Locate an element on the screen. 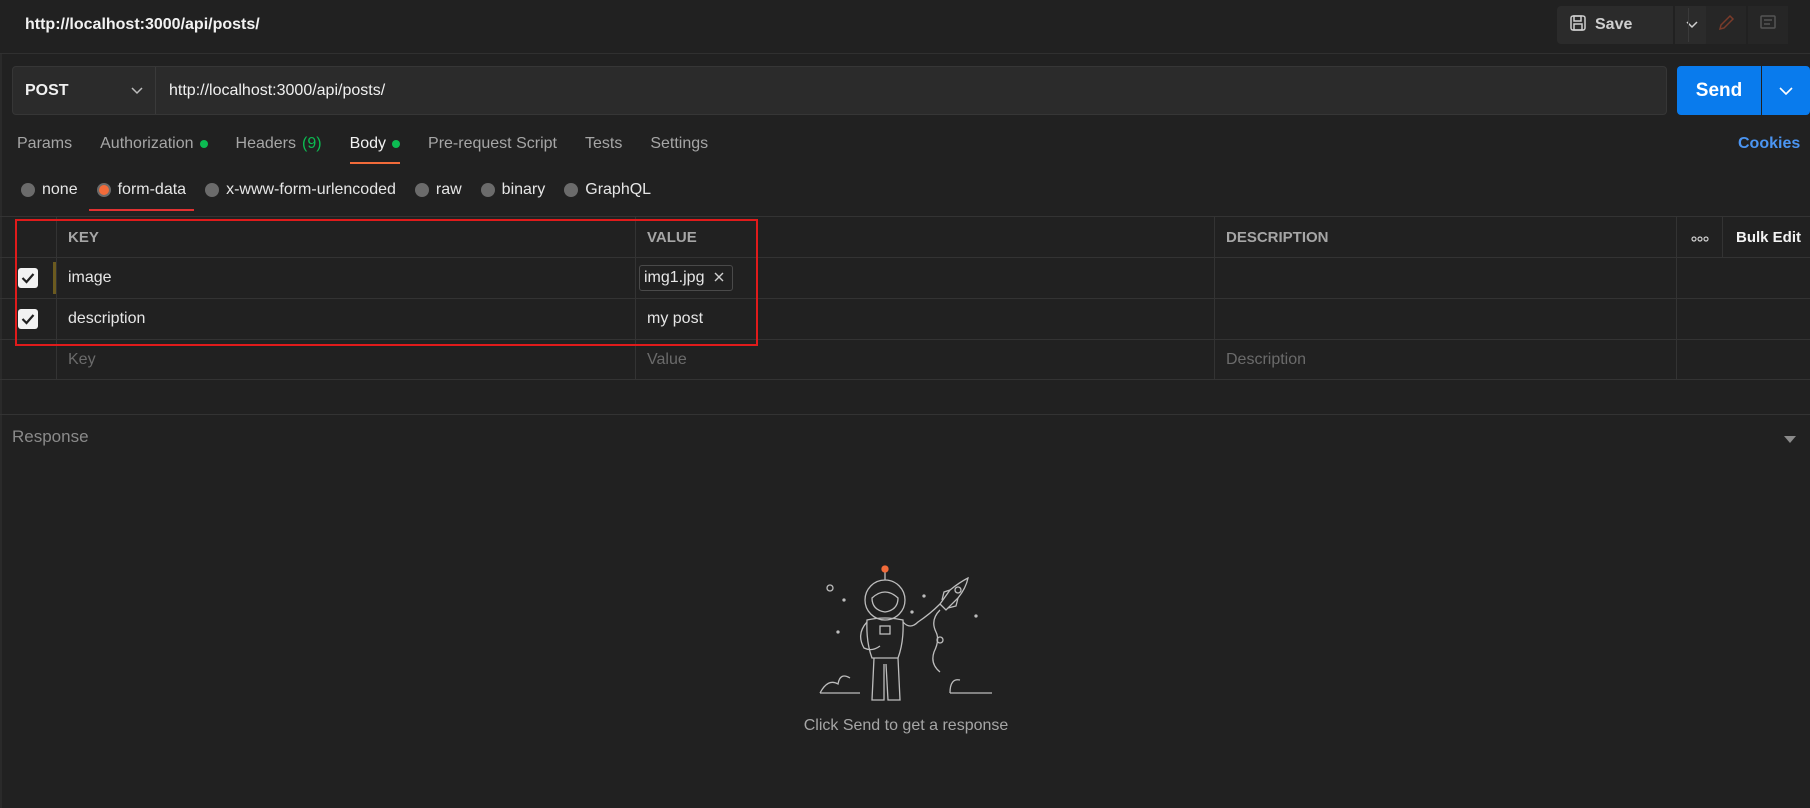  cookies-link: Cookies is located at coordinates (1769, 144).